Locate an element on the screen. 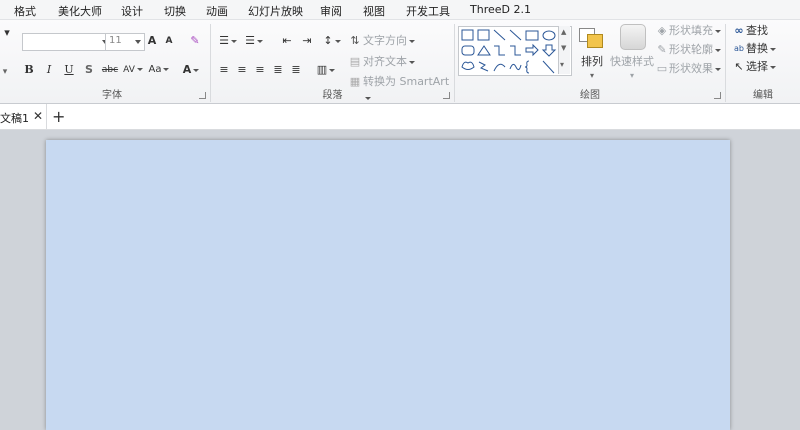 The width and height of the screenshot is (800, 430). replace-icon: ab is located at coordinates (739, 49).